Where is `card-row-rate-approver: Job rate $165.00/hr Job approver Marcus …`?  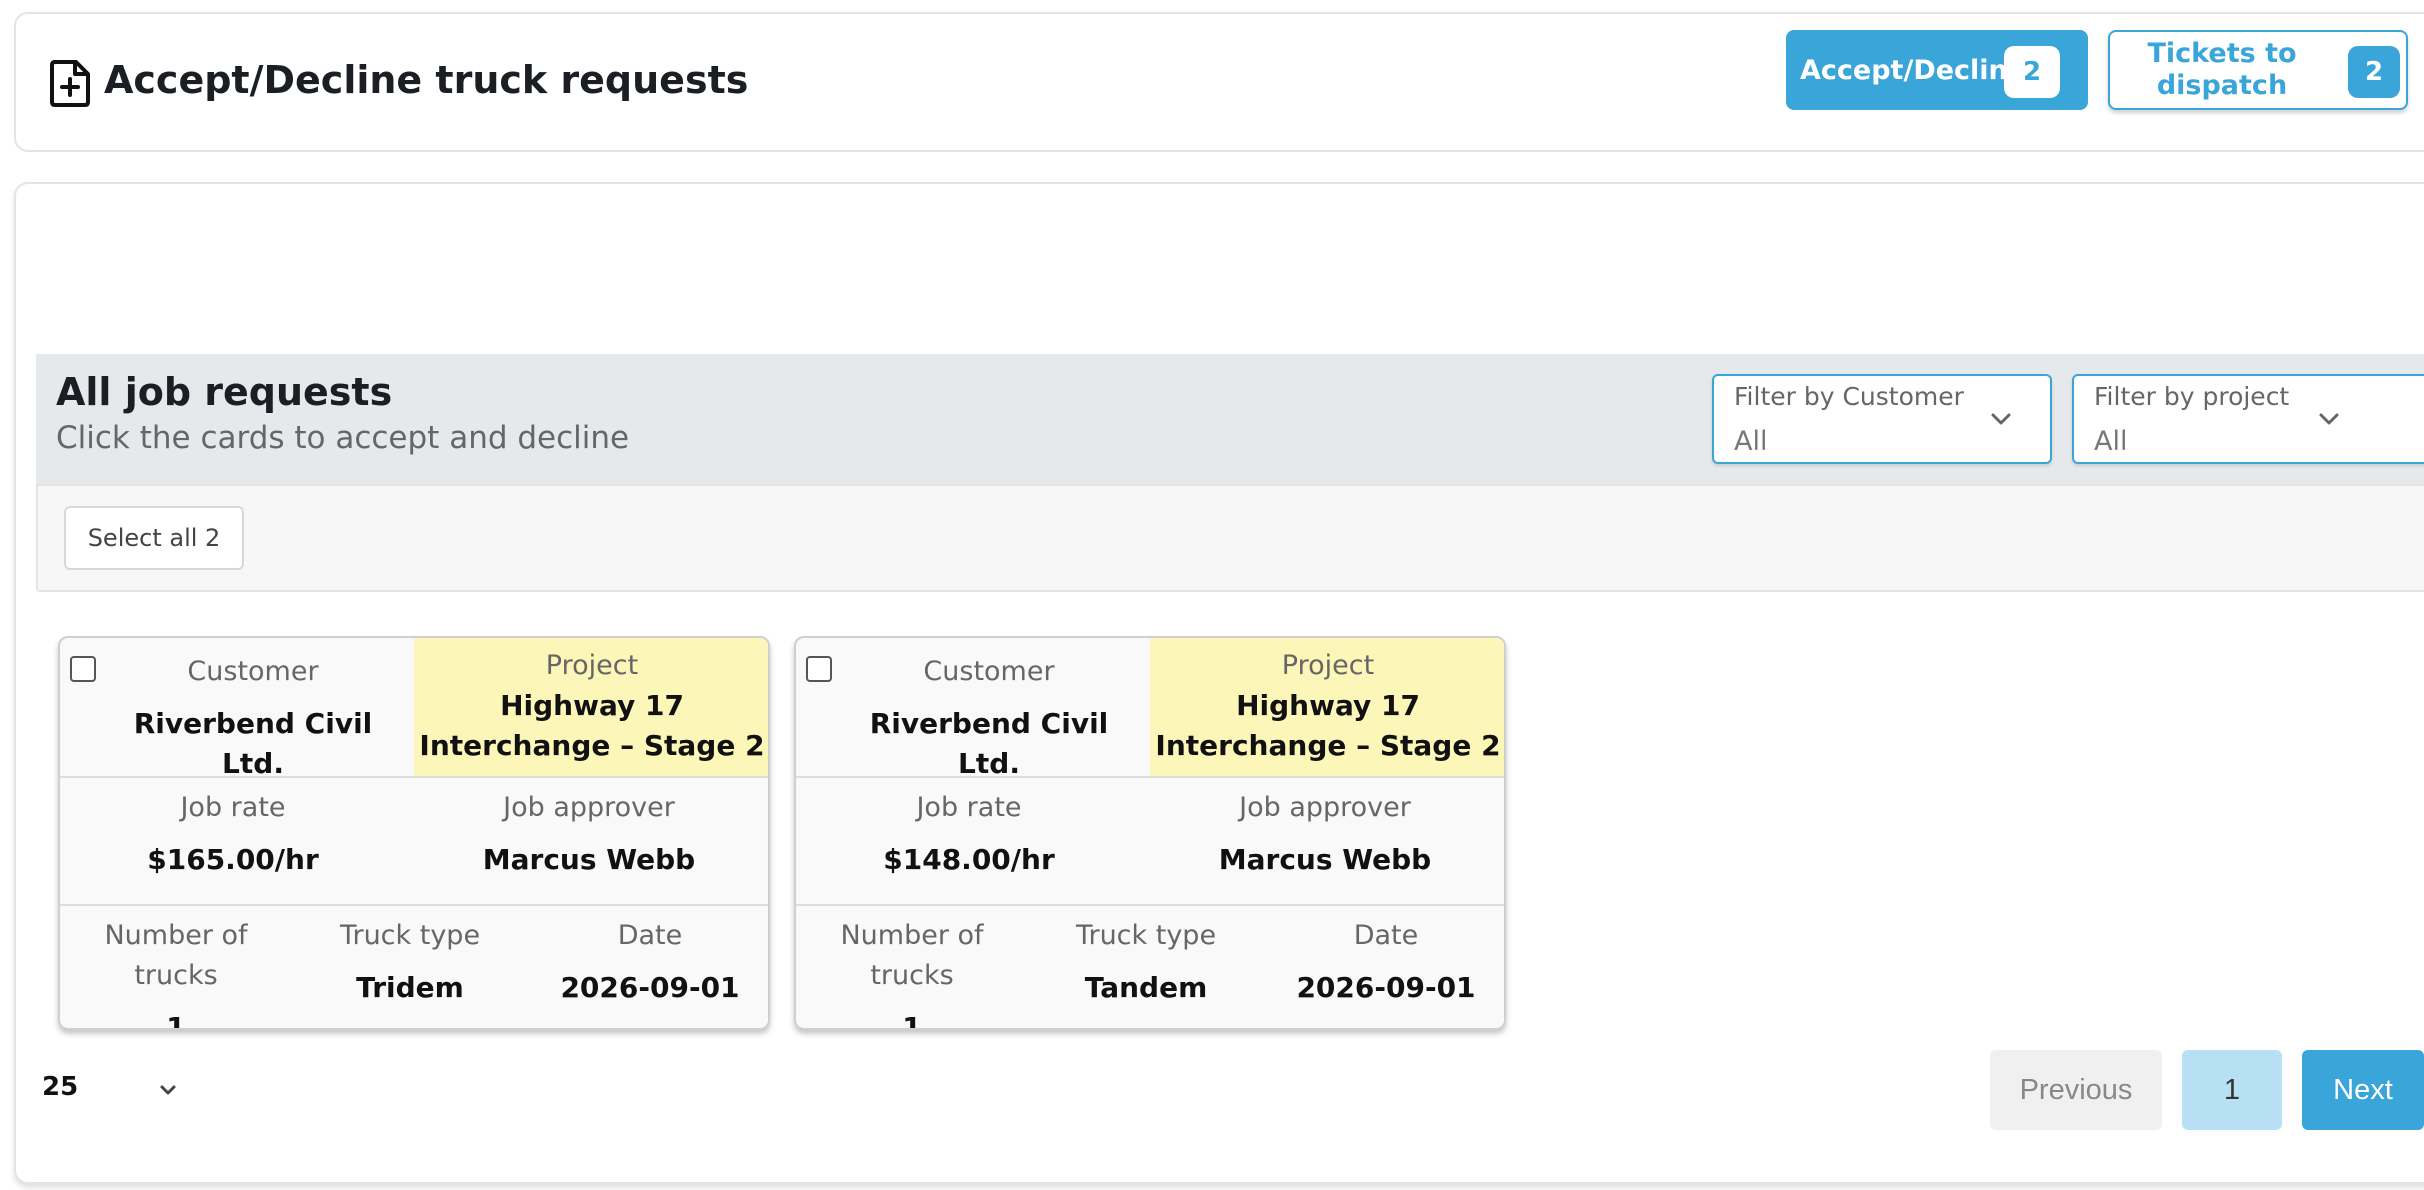
card-row-rate-approver: Job rate $165.00/hr Job approver Marcus … is located at coordinates (414, 842).